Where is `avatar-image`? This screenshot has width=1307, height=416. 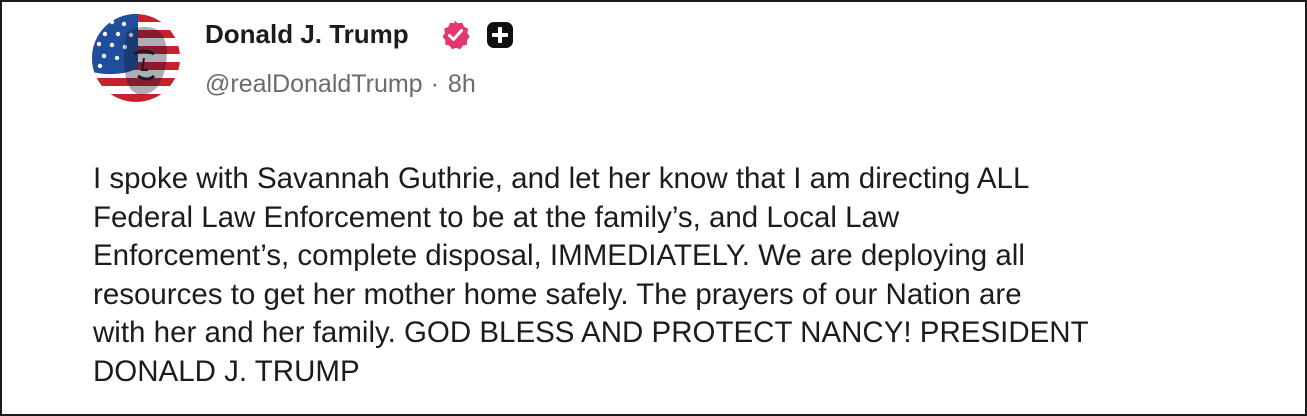
avatar-image is located at coordinates (136, 58).